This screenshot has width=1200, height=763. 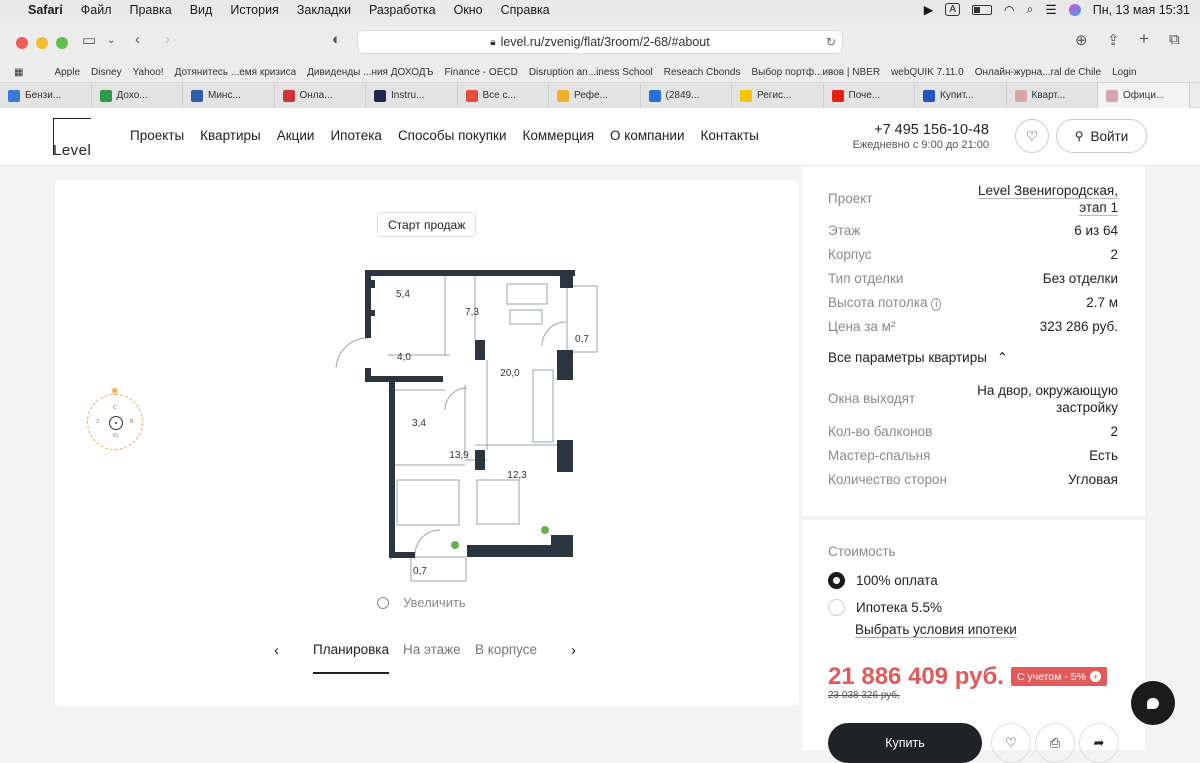 I want to click on tab-layout: Планировка, so click(x=351, y=658).